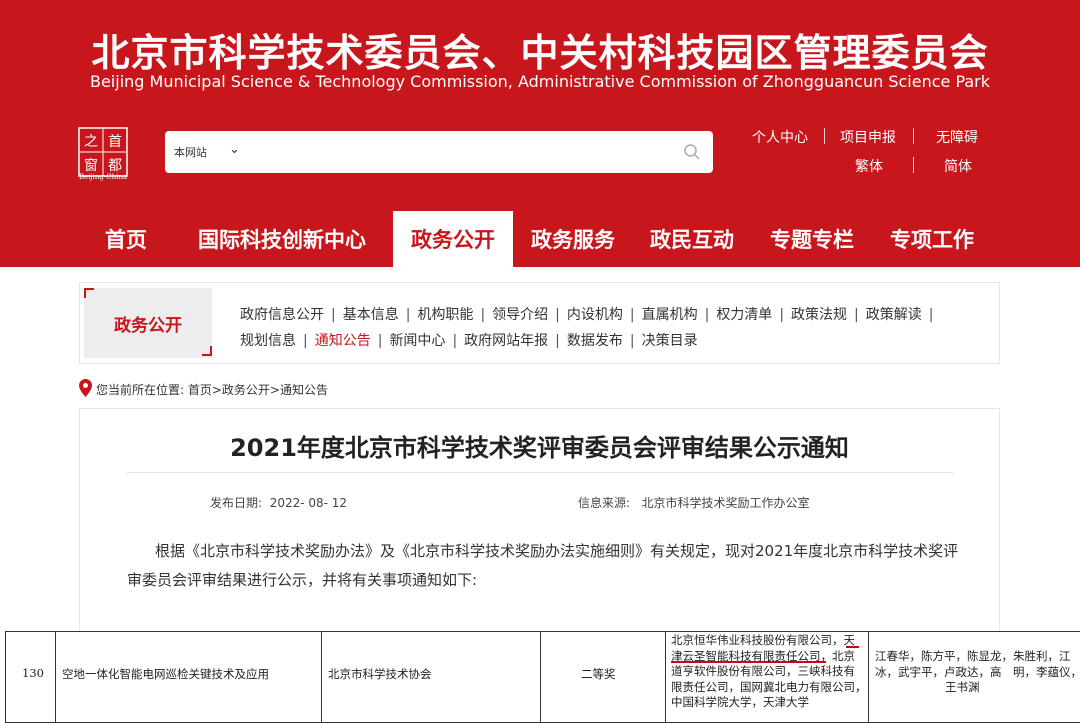 This screenshot has height=723, width=1080. I want to click on cell-nominator: 北京市科学技术协会, so click(380, 674).